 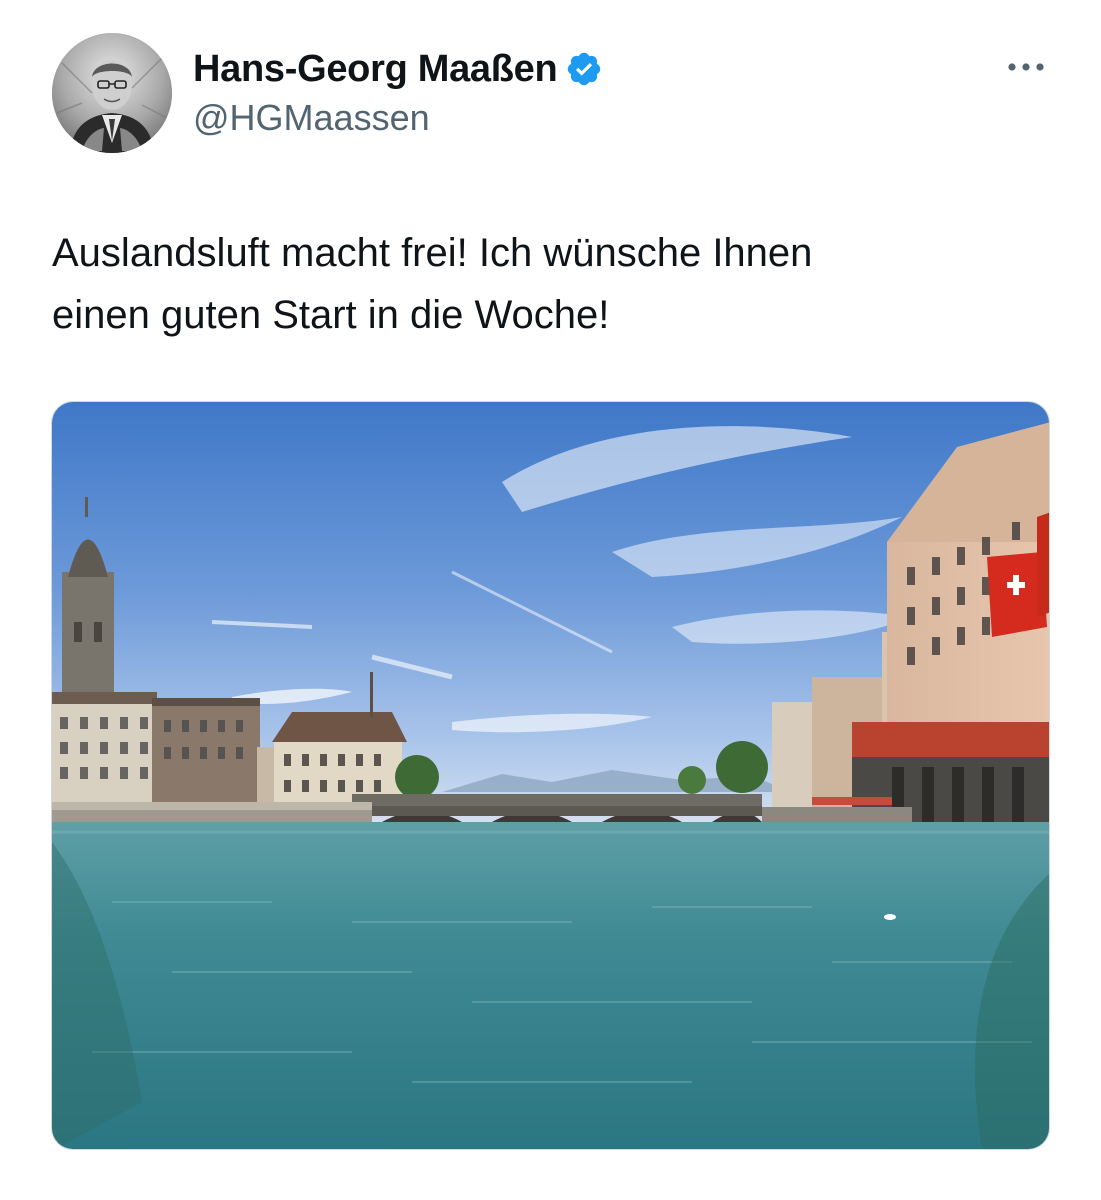 I want to click on verified-badge-icon, so click(x=584, y=69).